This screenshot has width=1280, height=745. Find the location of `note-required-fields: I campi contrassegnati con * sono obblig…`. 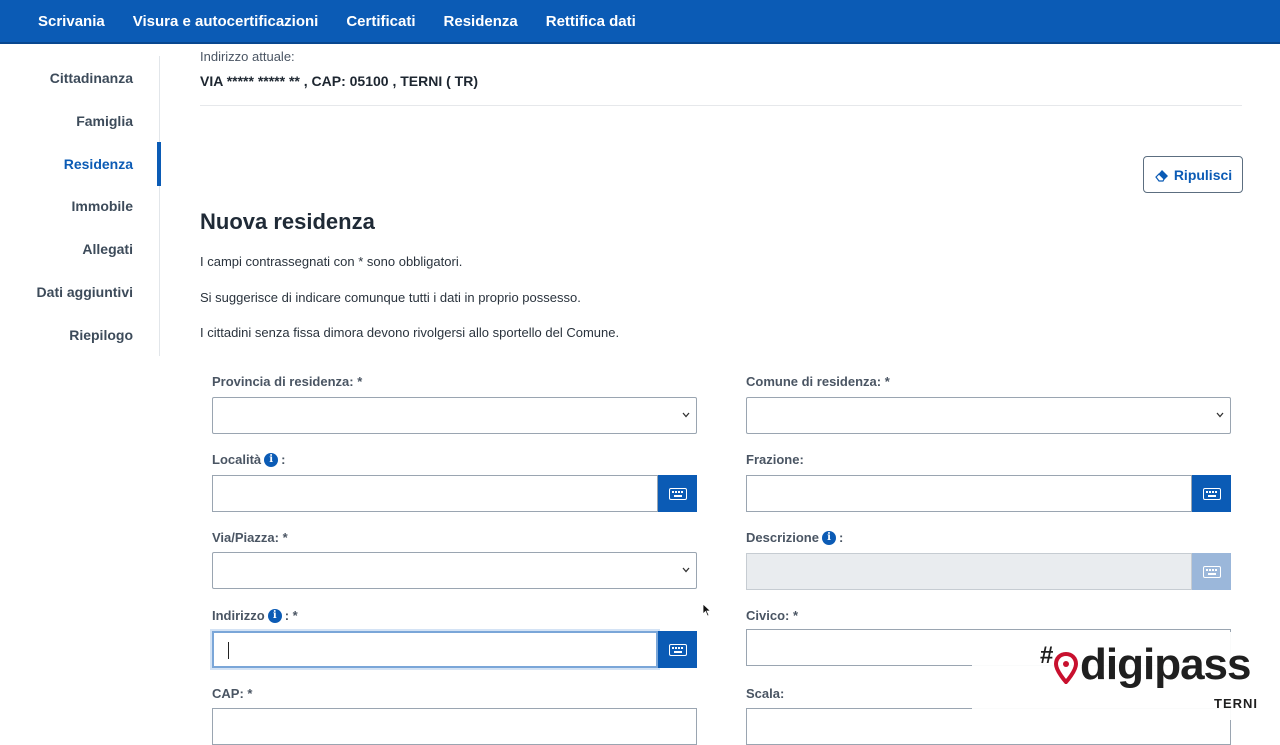

note-required-fields: I campi contrassegnati con * sono obblig… is located at coordinates (331, 261).